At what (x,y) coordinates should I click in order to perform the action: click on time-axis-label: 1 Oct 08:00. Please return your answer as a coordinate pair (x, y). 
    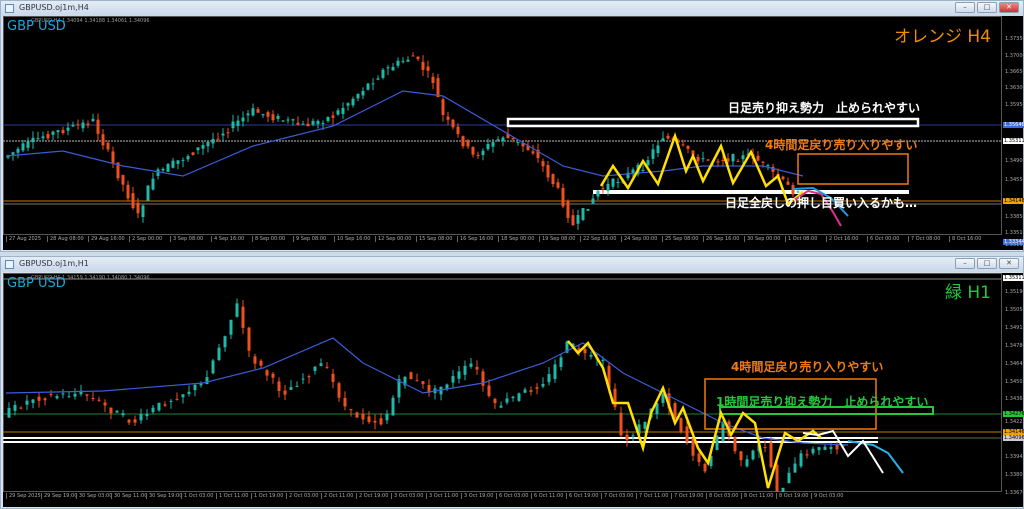
    Looking at the image, I should click on (801, 239).